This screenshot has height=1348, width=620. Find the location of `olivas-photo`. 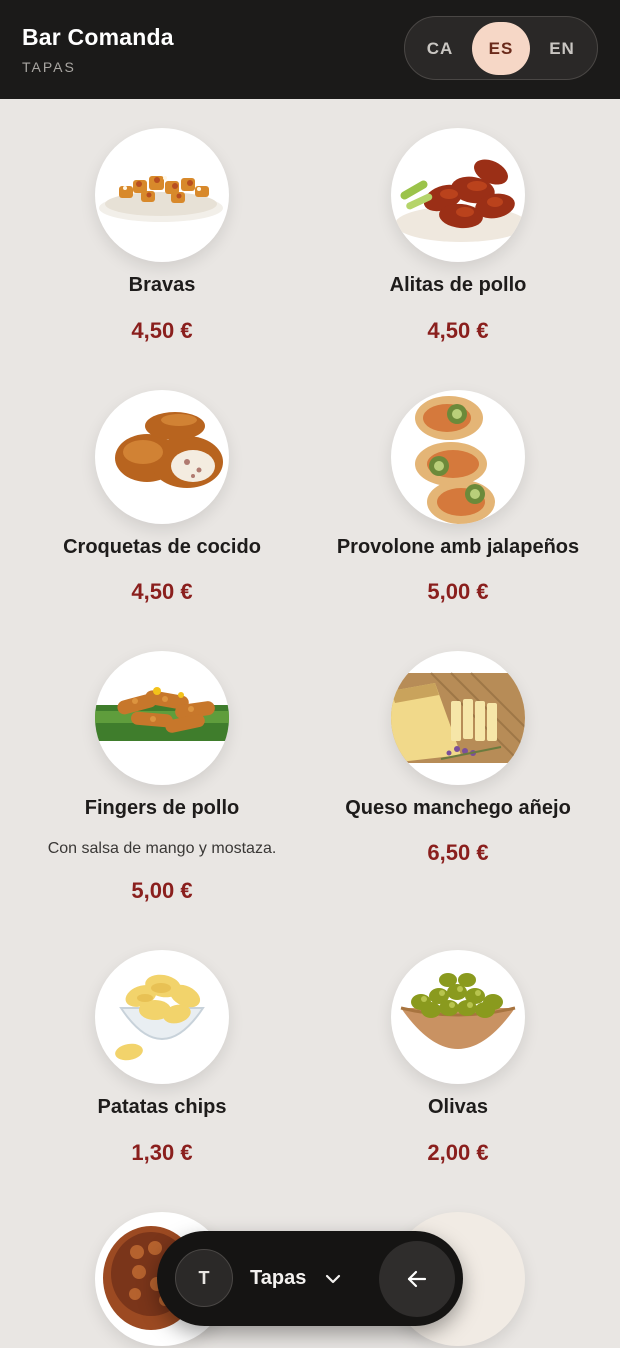

olivas-photo is located at coordinates (458, 1017).